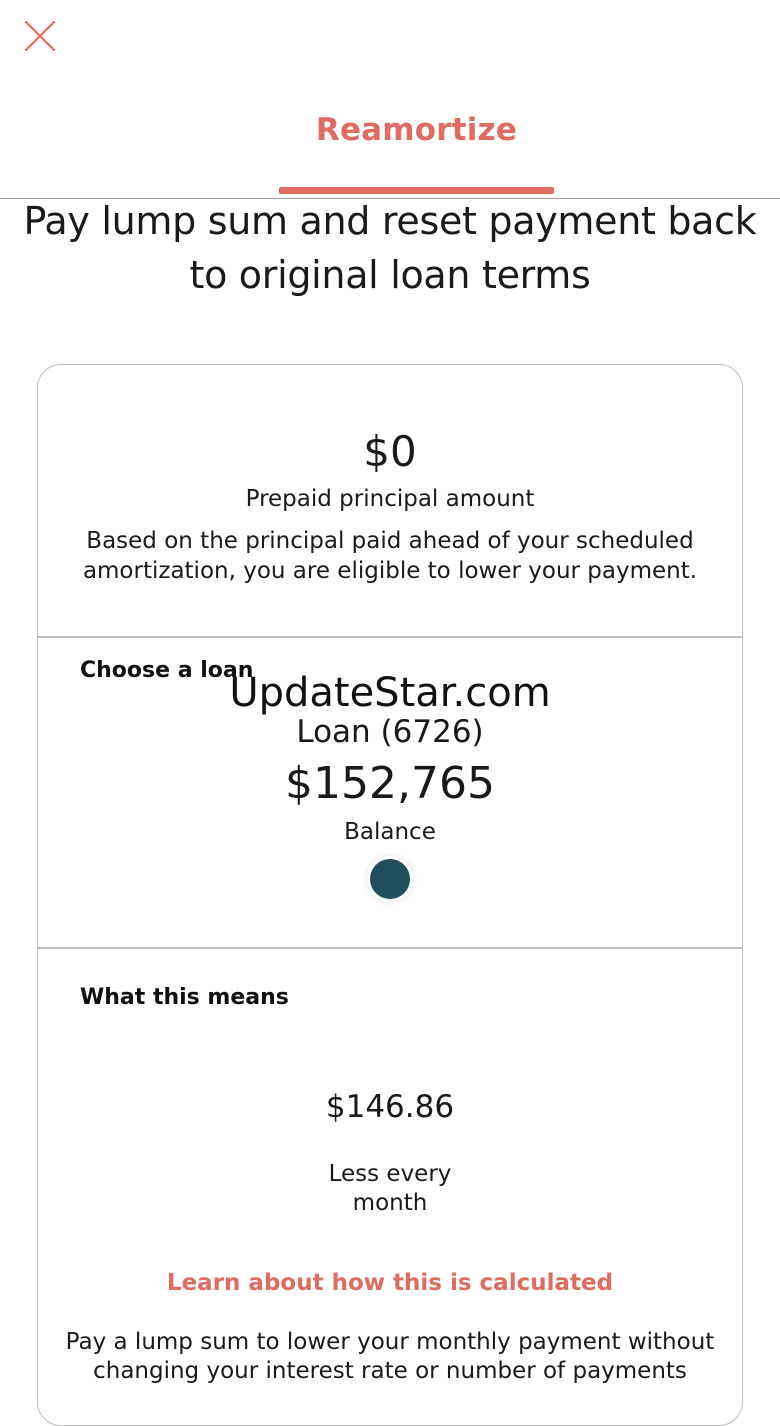 The height and width of the screenshot is (1426, 780). I want to click on loan-selector-dot, so click(390, 879).